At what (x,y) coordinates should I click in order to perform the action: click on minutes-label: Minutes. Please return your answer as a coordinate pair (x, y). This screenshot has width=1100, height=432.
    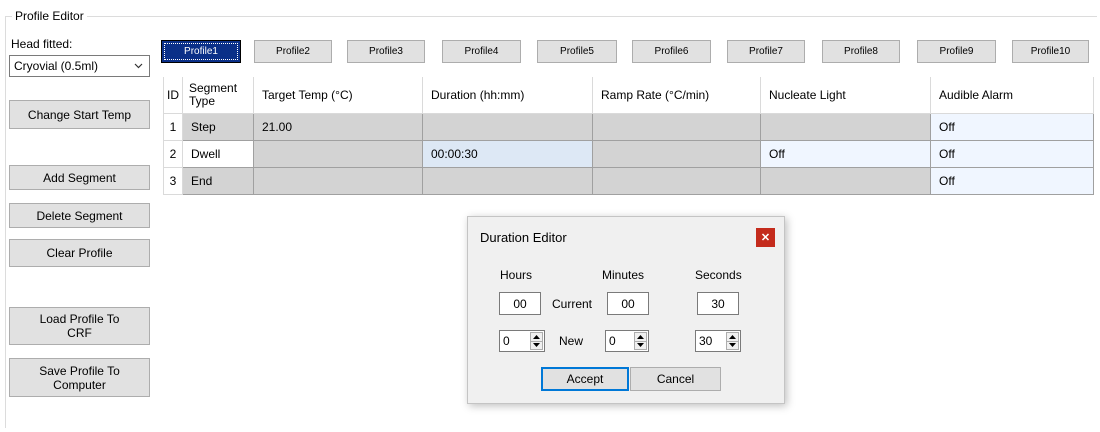
    Looking at the image, I should click on (623, 275).